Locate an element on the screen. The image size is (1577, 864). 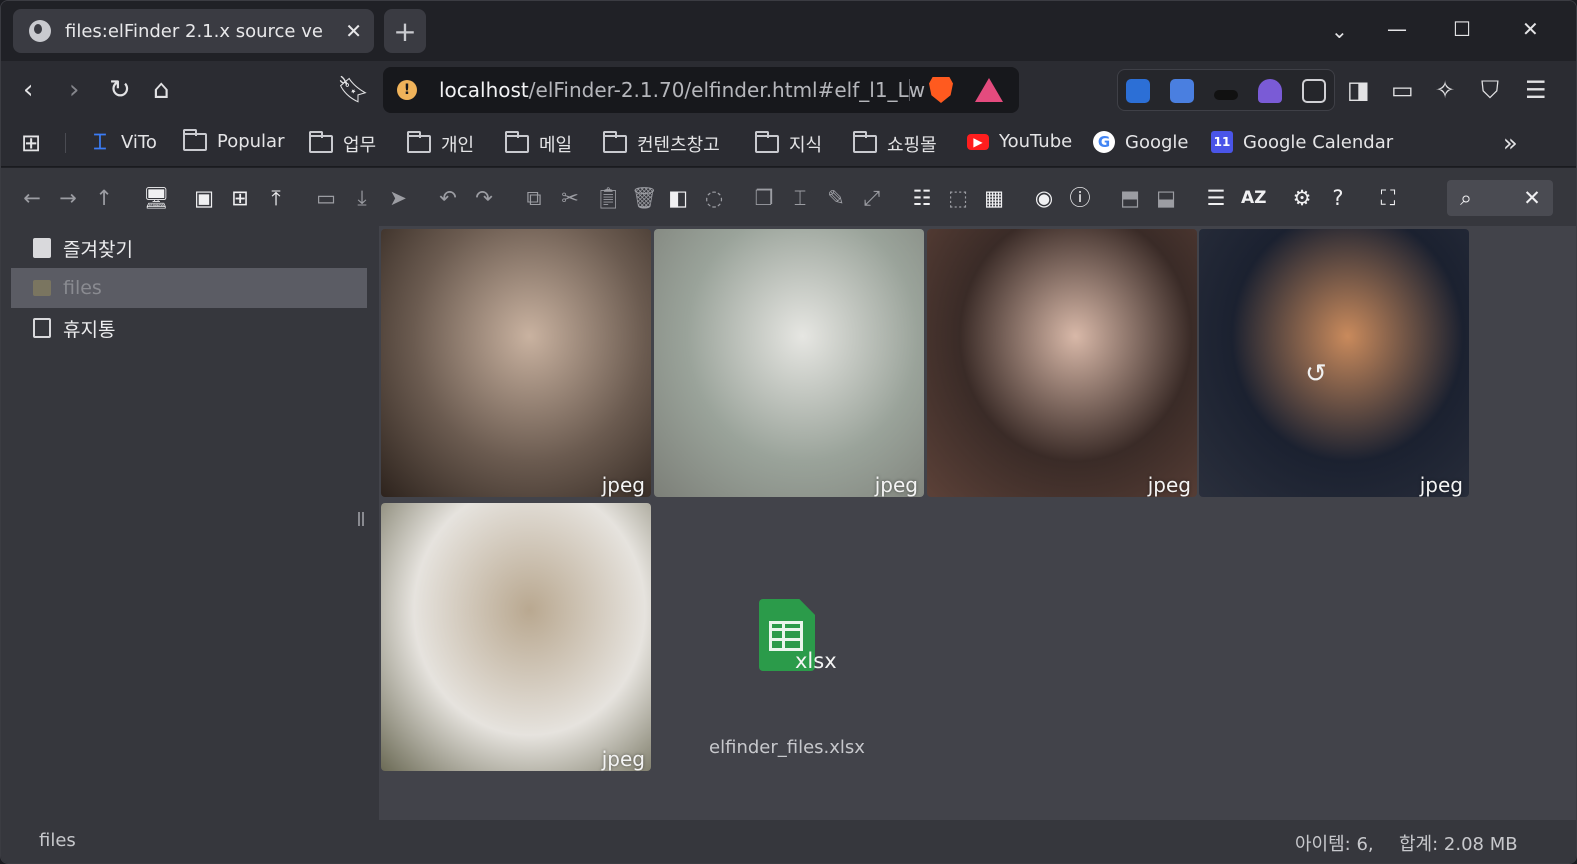
new-tab-button: + is located at coordinates (405, 31).